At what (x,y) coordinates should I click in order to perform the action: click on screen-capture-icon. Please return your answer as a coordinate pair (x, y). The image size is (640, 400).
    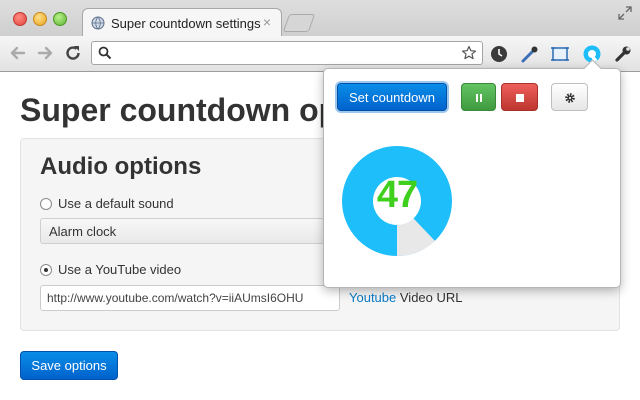
    Looking at the image, I should click on (560, 54).